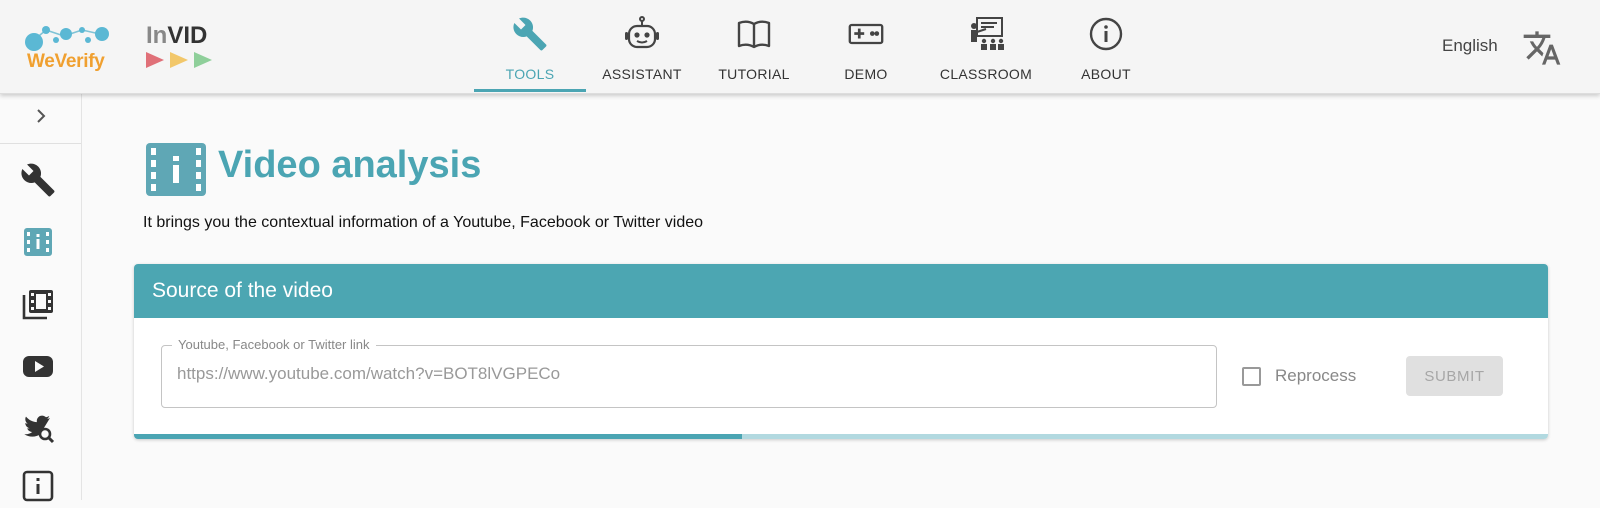 The width and height of the screenshot is (1600, 508). Describe the element at coordinates (1251, 376) in the screenshot. I see `reprocess-checkbox` at that location.